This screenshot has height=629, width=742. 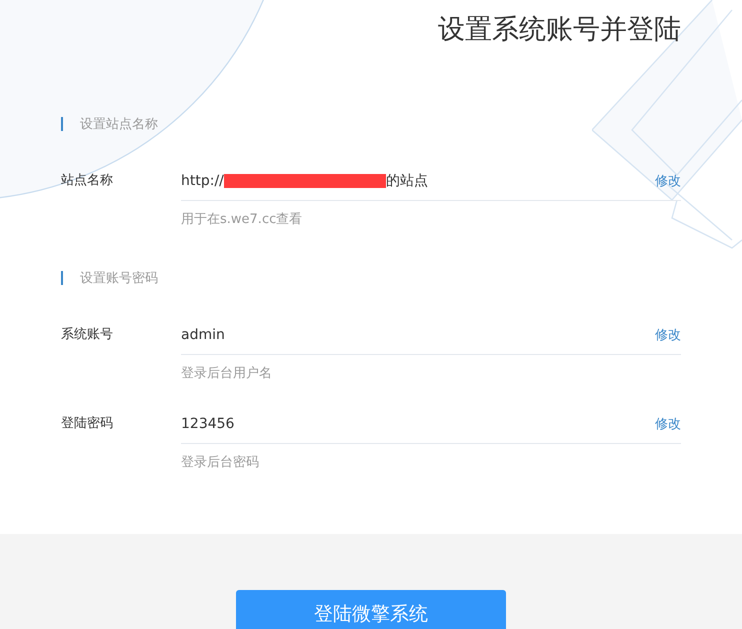 I want to click on login-button: 登陆微擎系统, so click(x=371, y=609).